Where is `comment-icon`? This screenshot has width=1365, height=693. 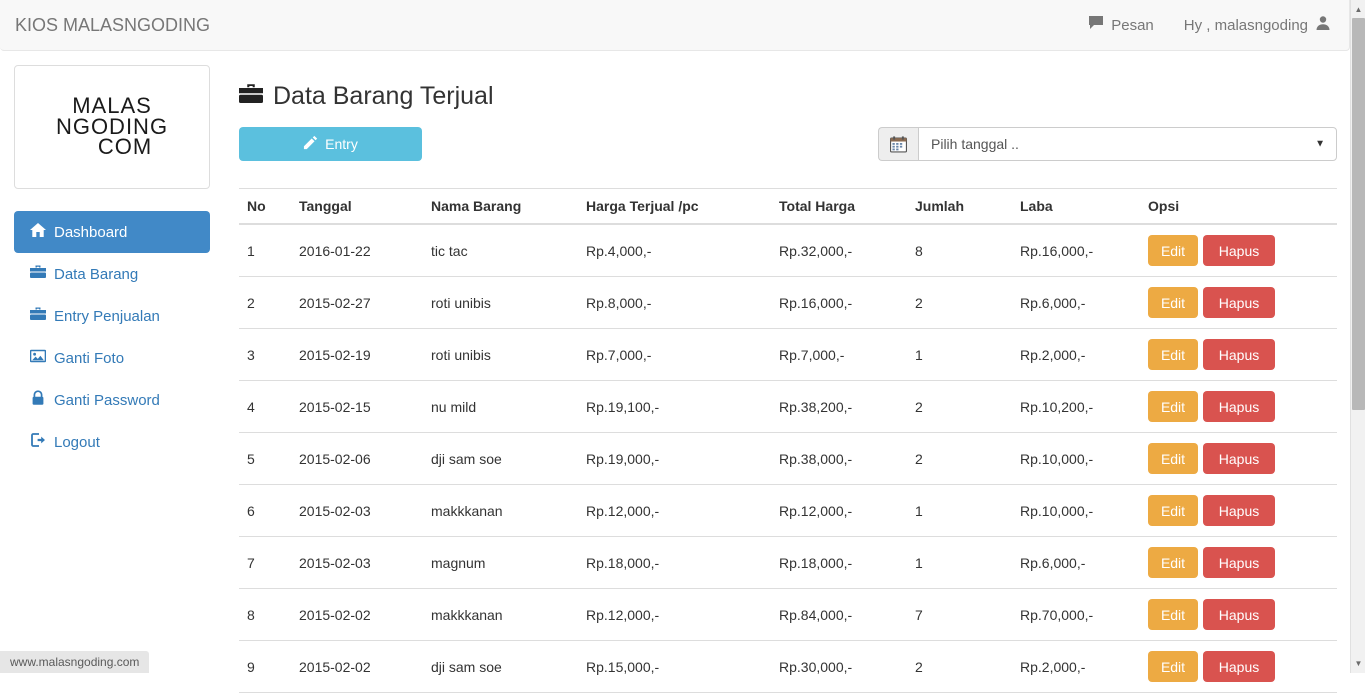
comment-icon is located at coordinates (1096, 25).